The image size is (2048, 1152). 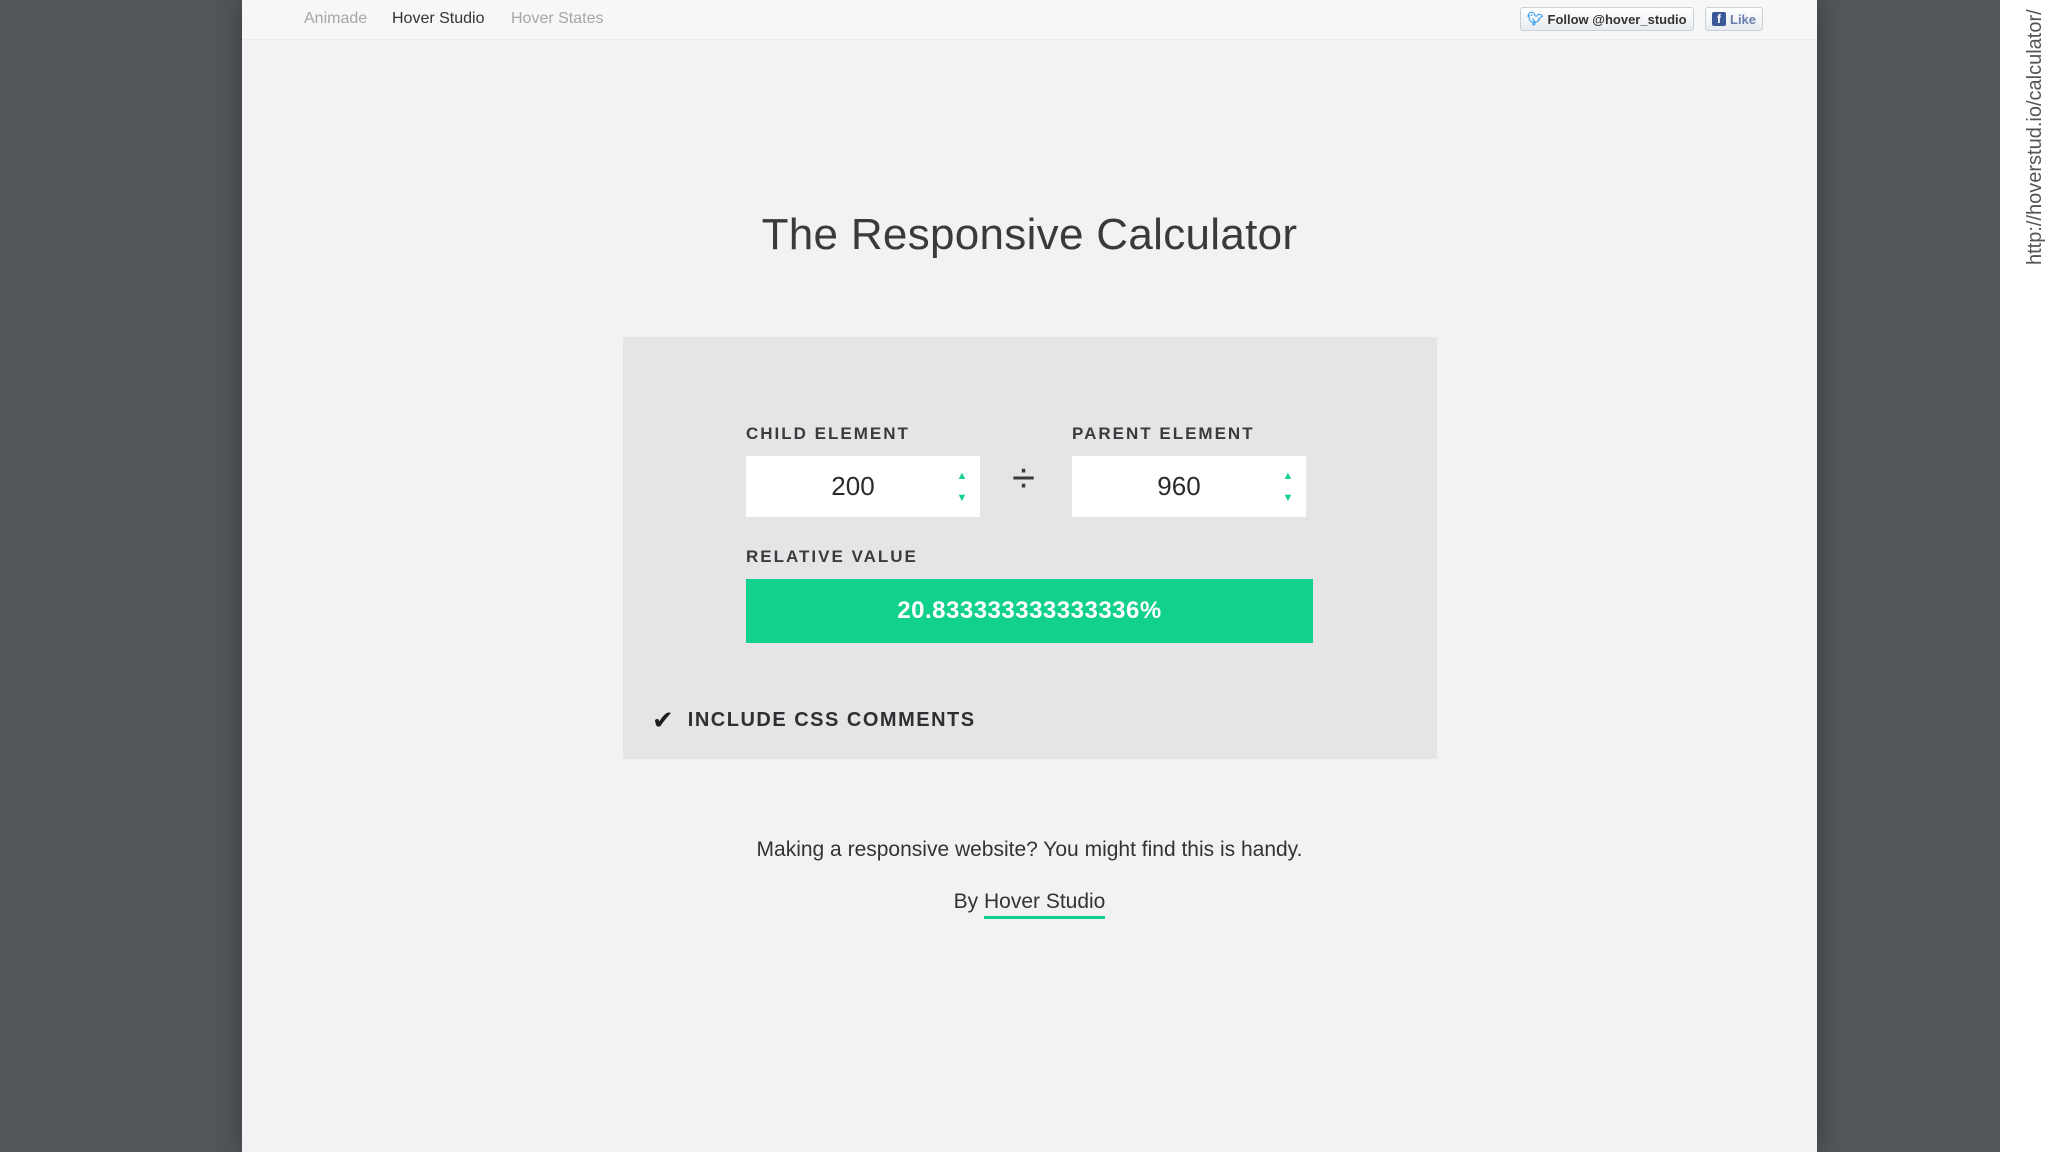 I want to click on byline: By Hover Studio, so click(x=1029, y=904).